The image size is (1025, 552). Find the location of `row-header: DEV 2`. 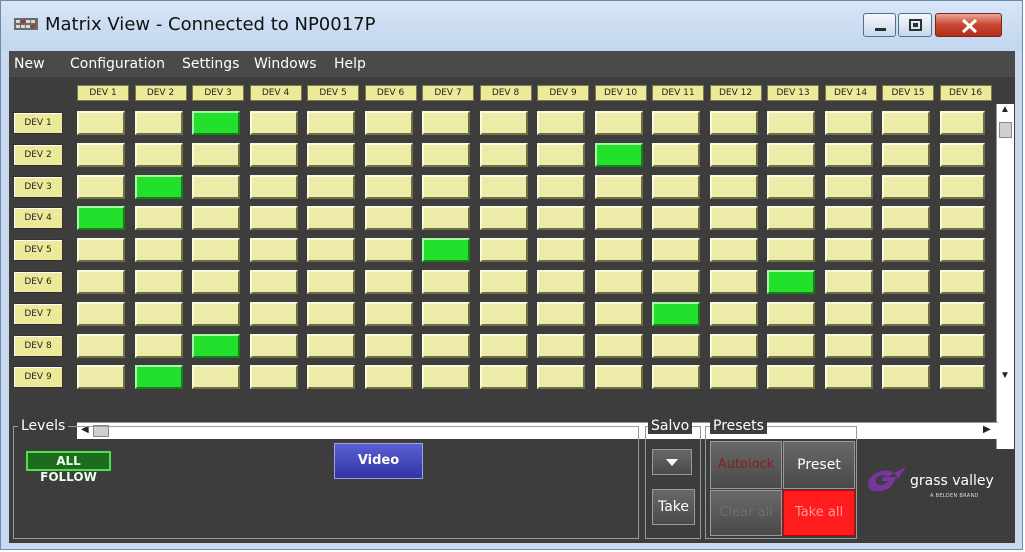

row-header: DEV 2 is located at coordinates (38, 154).